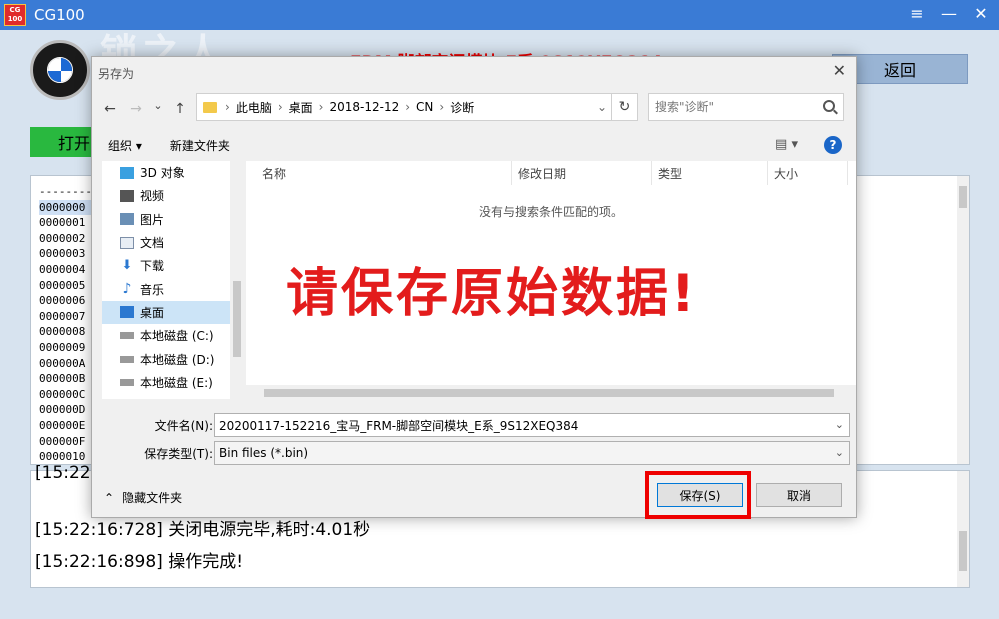 The width and height of the screenshot is (999, 619). I want to click on up-arrow-icon: ↑, so click(180, 109).